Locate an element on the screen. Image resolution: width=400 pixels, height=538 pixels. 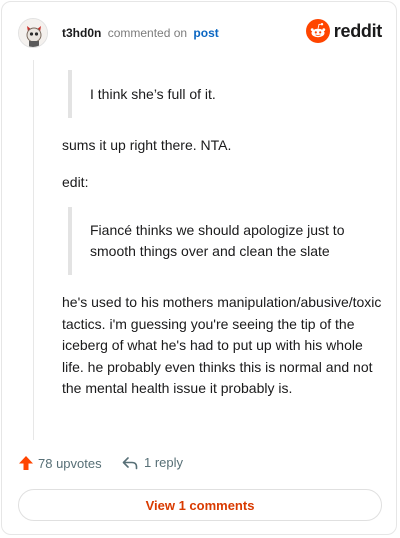
reddit-wordmark: reddit is located at coordinates (358, 30).